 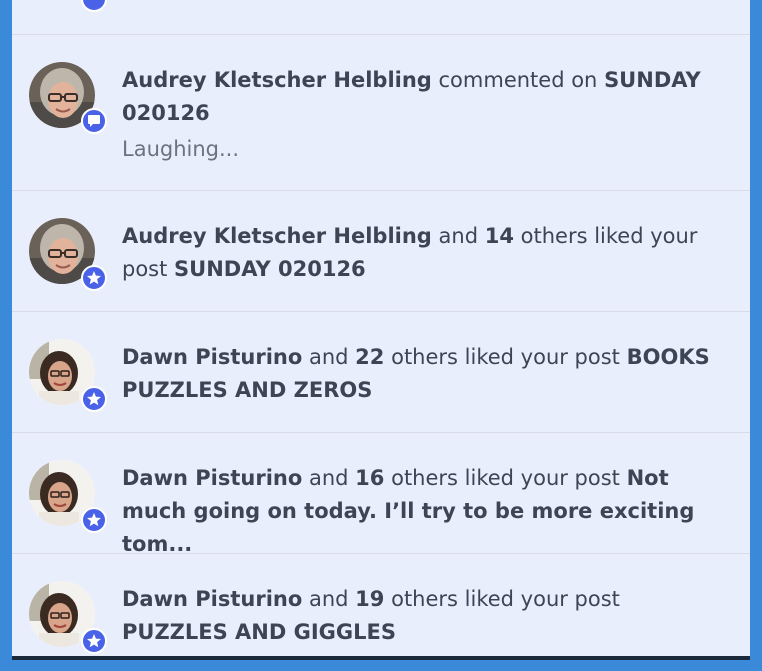 What do you see at coordinates (370, 599) in the screenshot?
I see `others-count: 19` at bounding box center [370, 599].